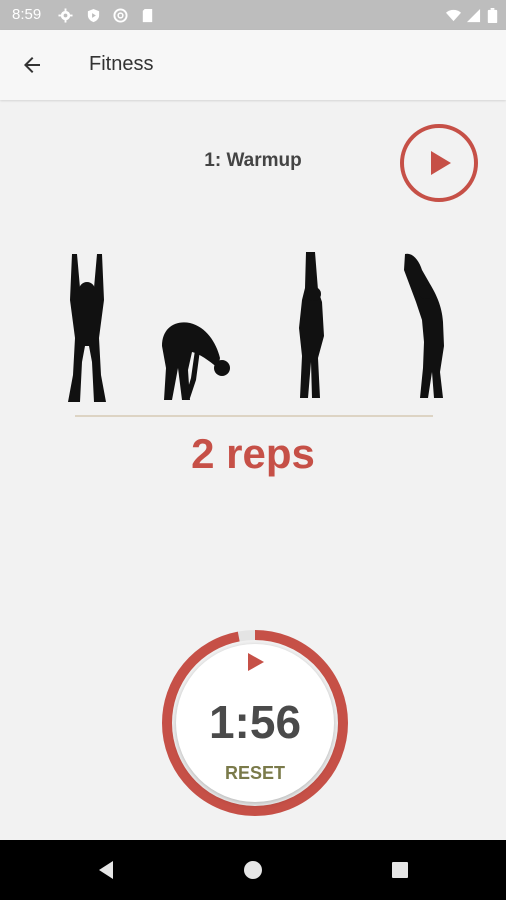 This screenshot has height=900, width=506. I want to click on divider, so click(254, 416).